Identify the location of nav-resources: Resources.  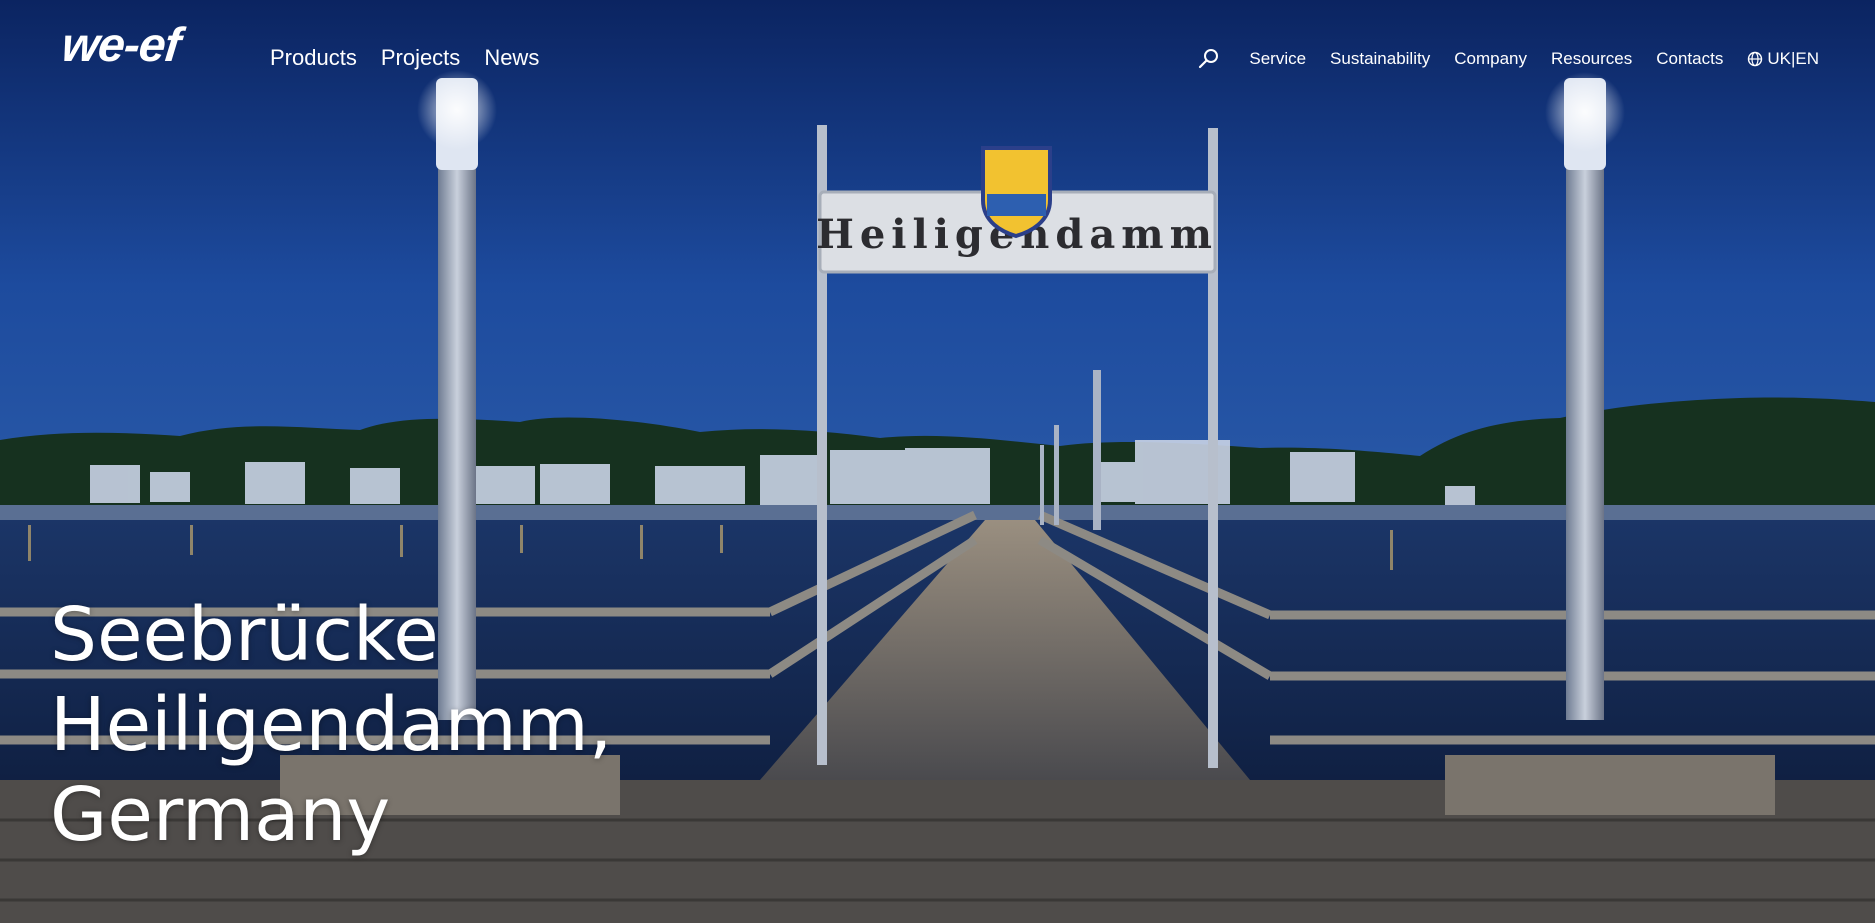
(1591, 59).